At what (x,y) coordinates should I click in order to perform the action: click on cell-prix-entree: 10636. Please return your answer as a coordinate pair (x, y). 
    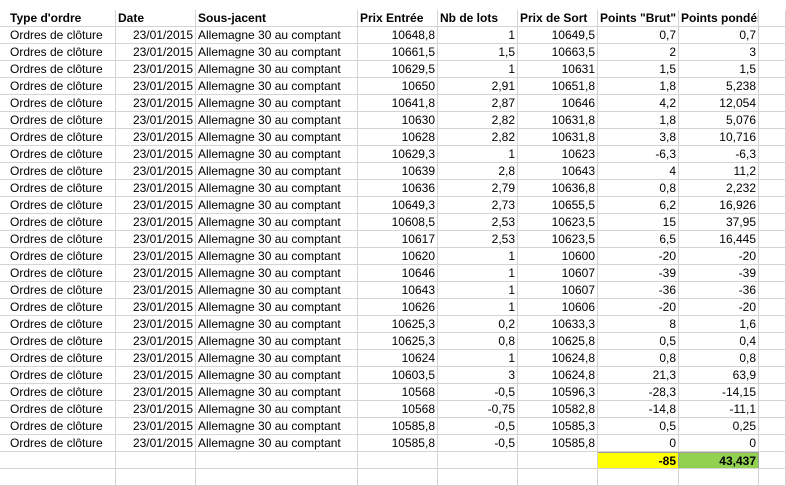
    Looking at the image, I should click on (398, 188).